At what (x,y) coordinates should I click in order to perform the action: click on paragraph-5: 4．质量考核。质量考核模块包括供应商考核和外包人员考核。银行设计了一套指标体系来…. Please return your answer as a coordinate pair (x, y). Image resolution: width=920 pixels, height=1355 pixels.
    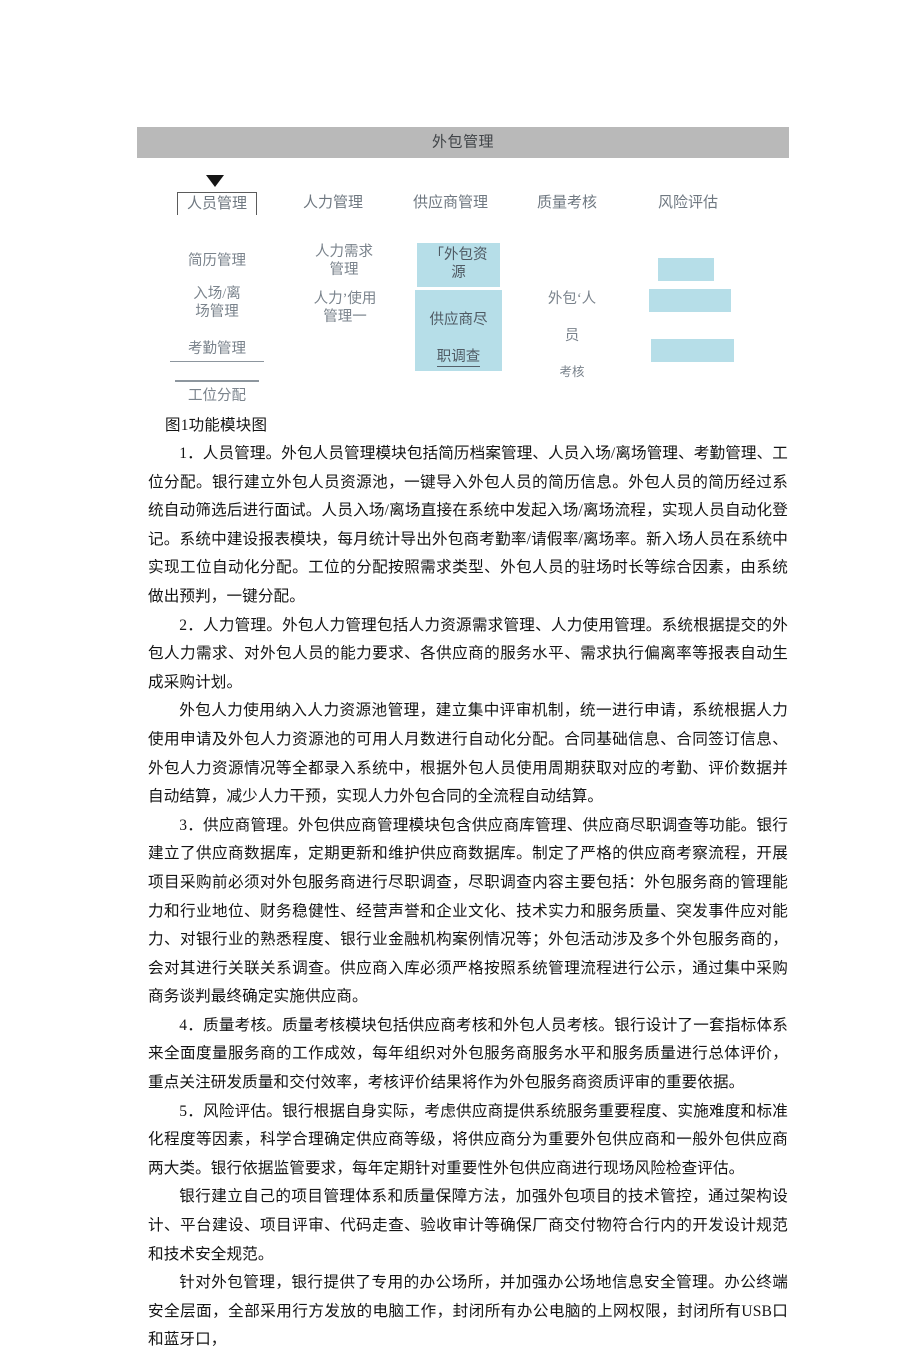
    Looking at the image, I should click on (468, 1054).